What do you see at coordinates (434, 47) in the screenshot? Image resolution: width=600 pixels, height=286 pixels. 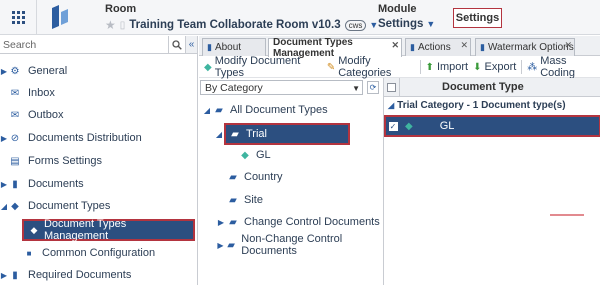 I see `tab-label: Actions` at bounding box center [434, 47].